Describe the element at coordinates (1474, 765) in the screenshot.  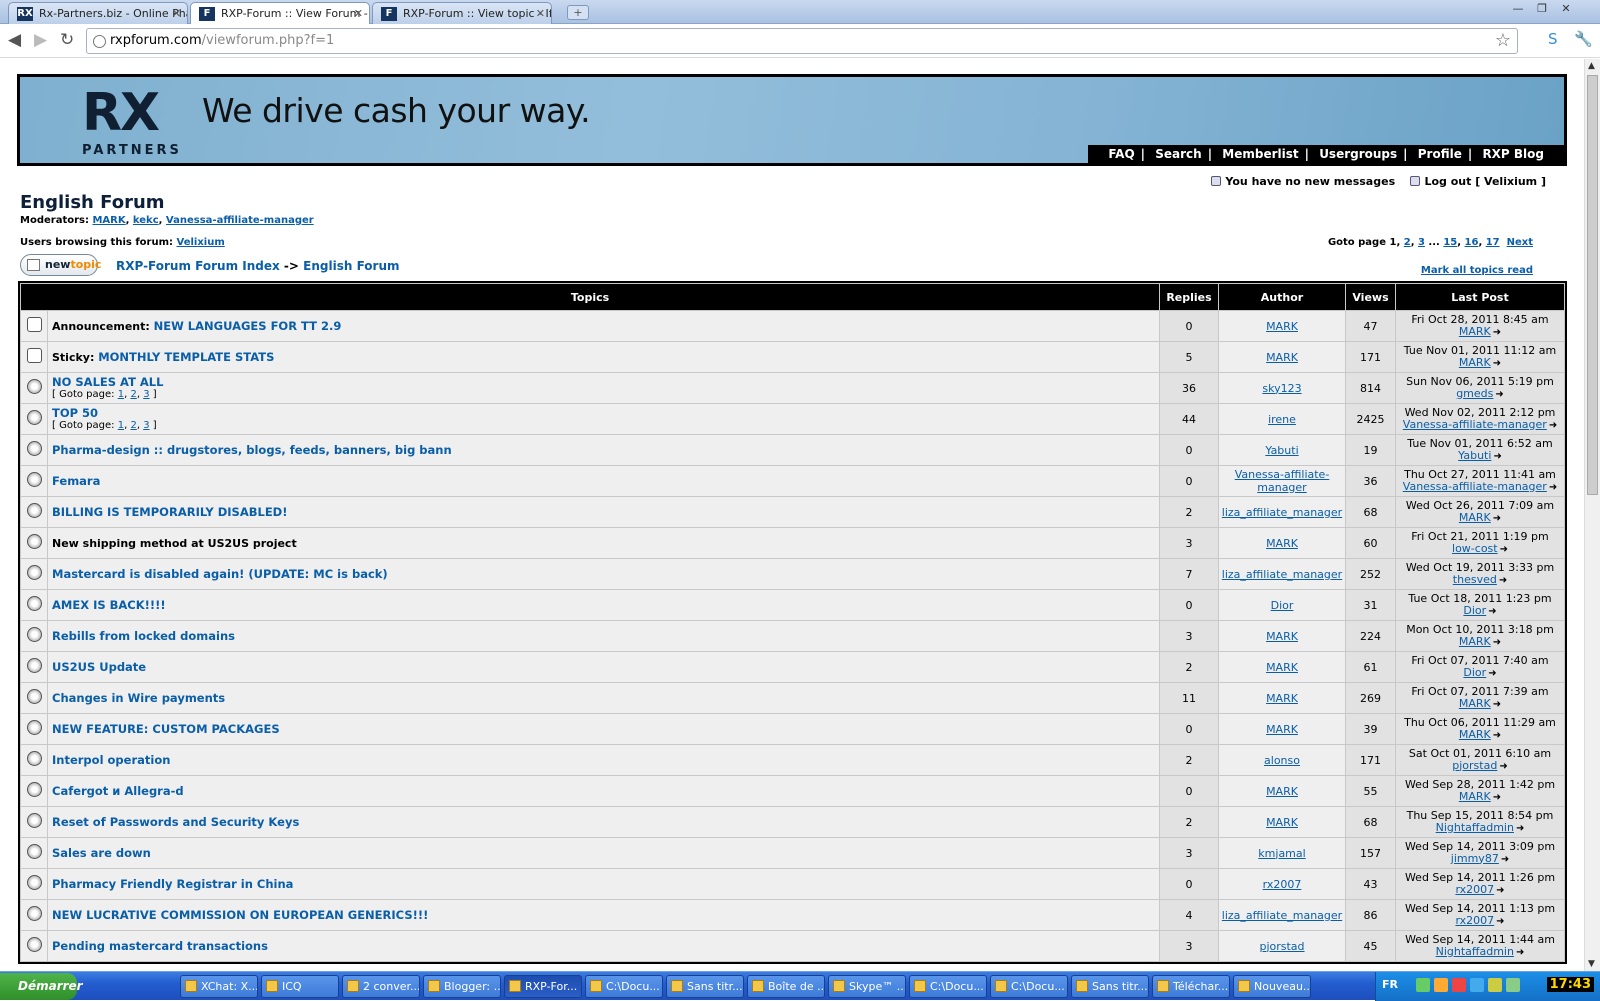
I see `last-post-user-link: pjorstad` at that location.